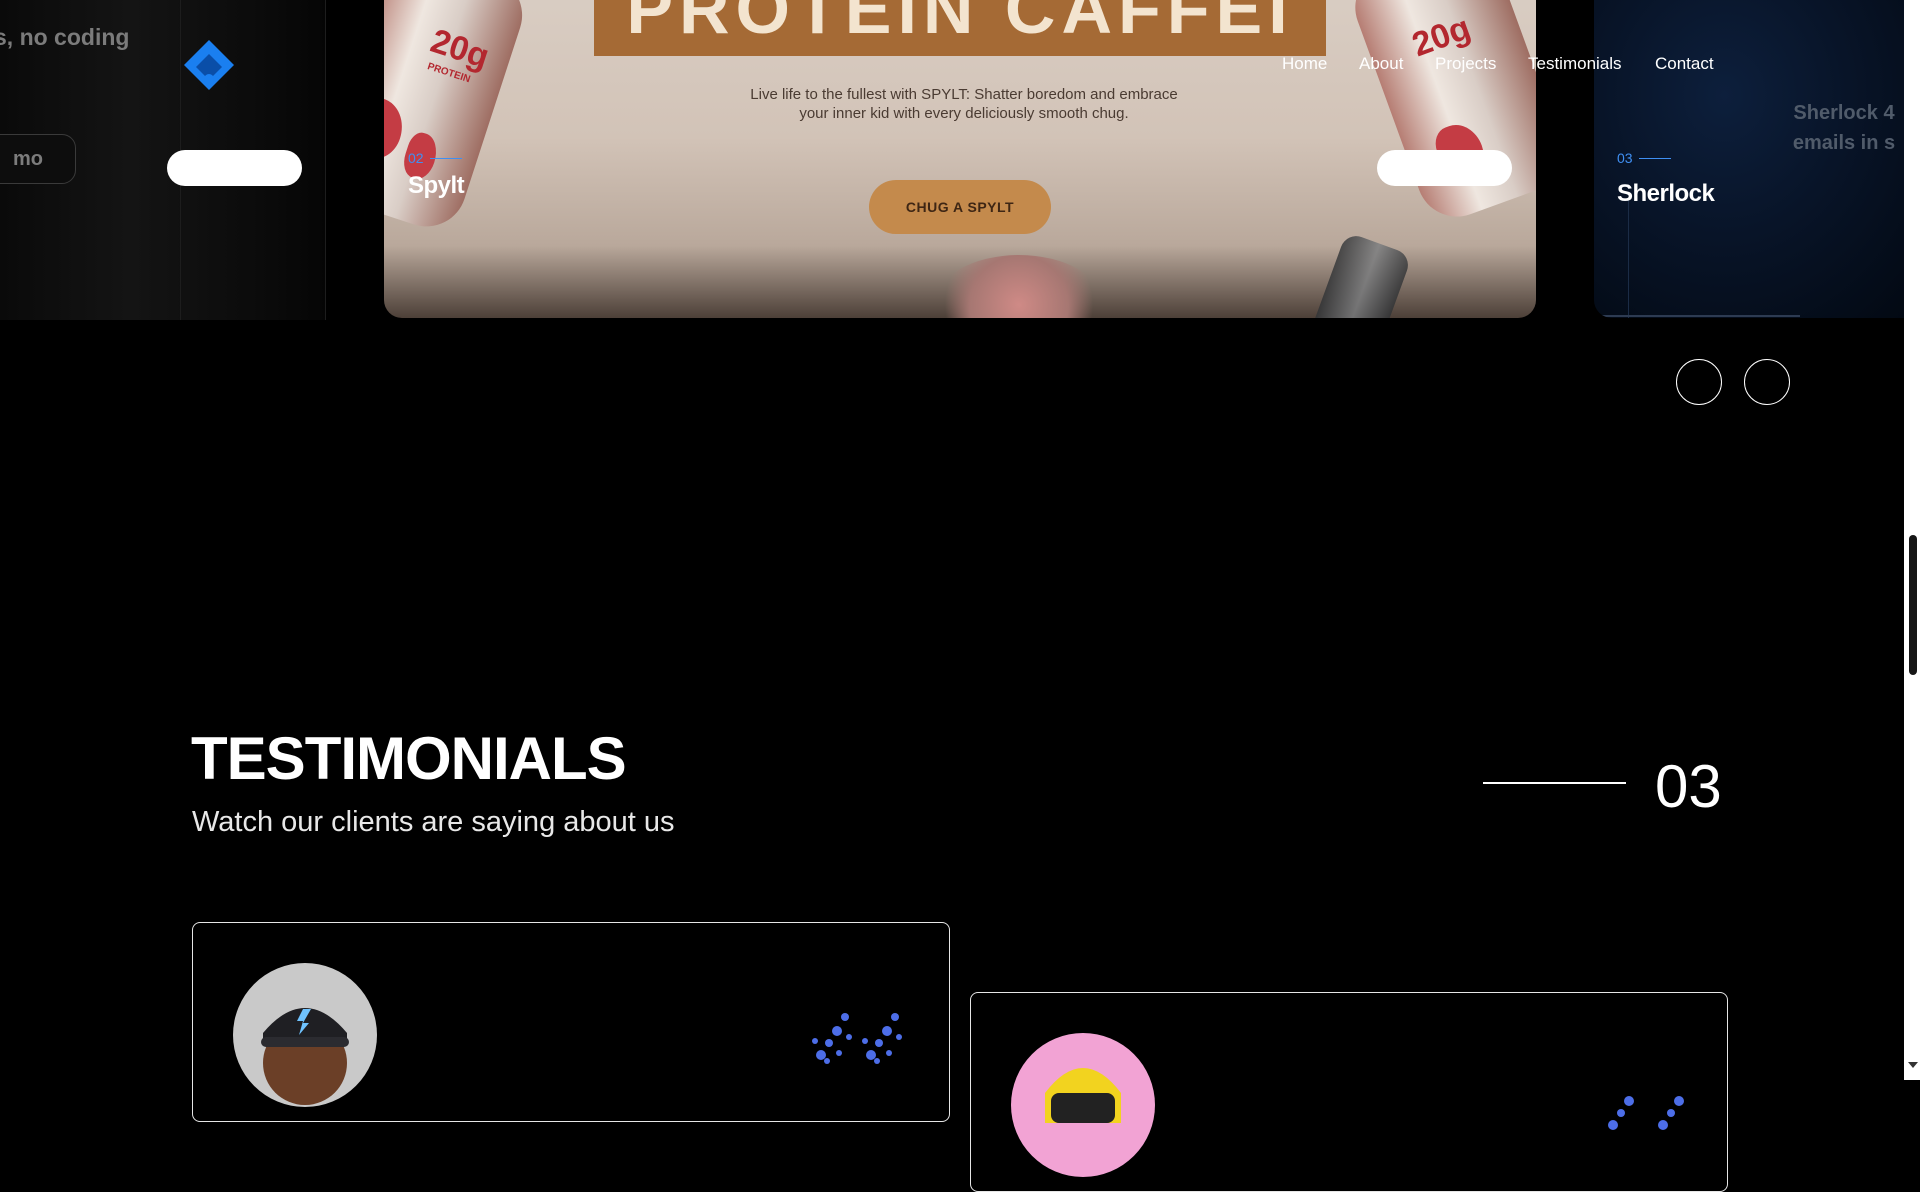 The width and height of the screenshot is (1920, 1192). What do you see at coordinates (1575, 64) in the screenshot?
I see `nav-testimonials: Testimonials` at bounding box center [1575, 64].